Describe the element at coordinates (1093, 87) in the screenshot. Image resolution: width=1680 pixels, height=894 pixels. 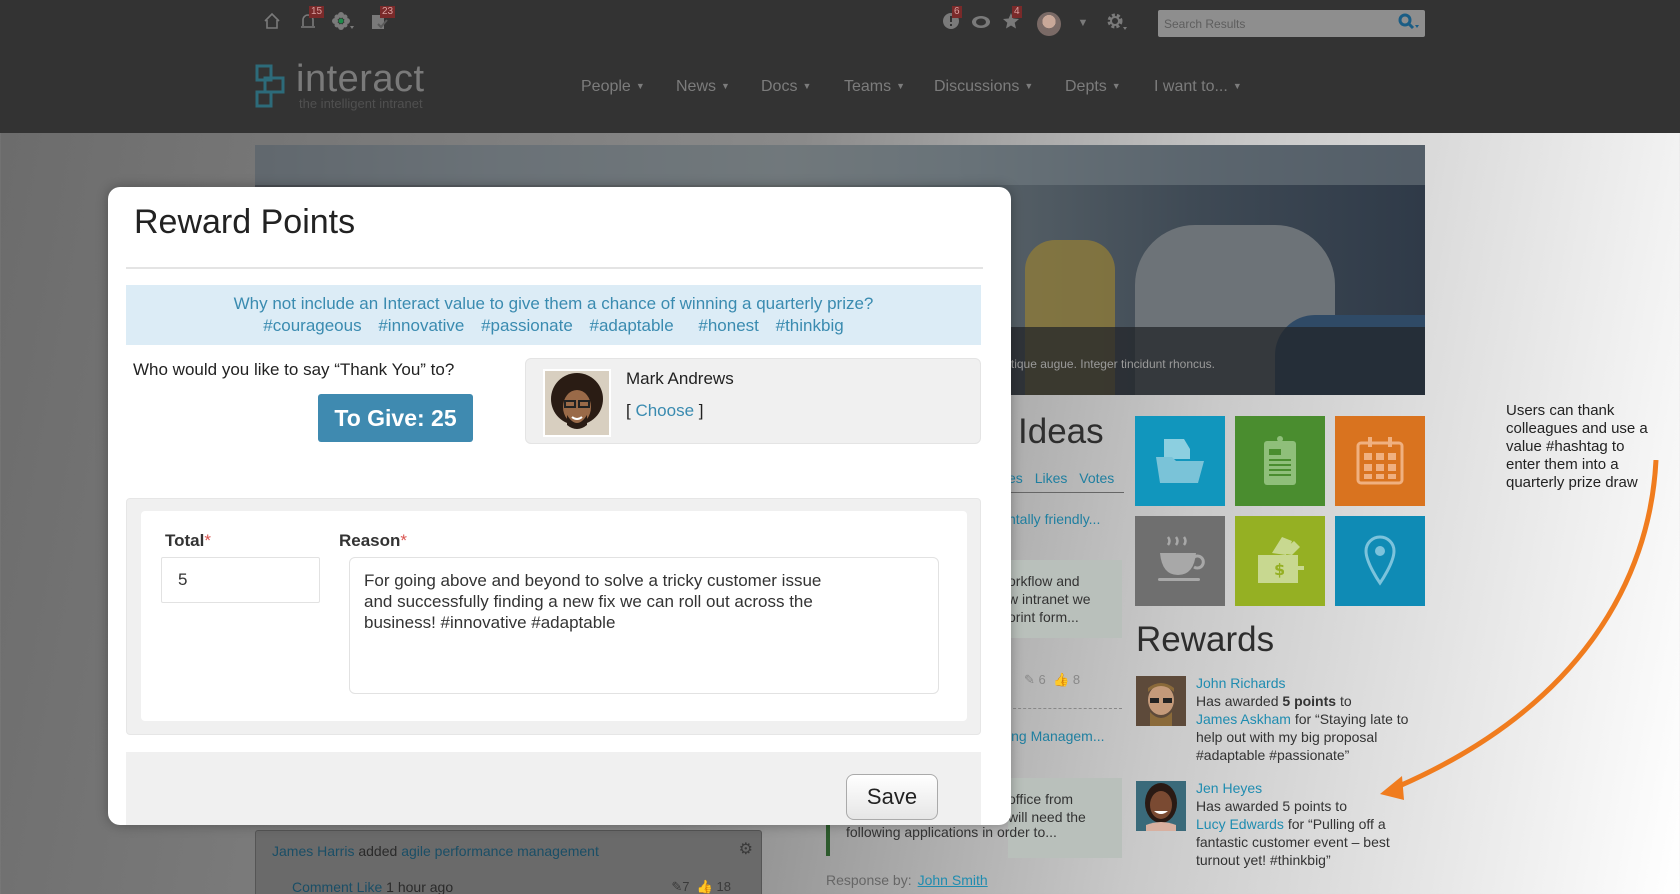
I see `nav-depts: Depts ▼` at that location.